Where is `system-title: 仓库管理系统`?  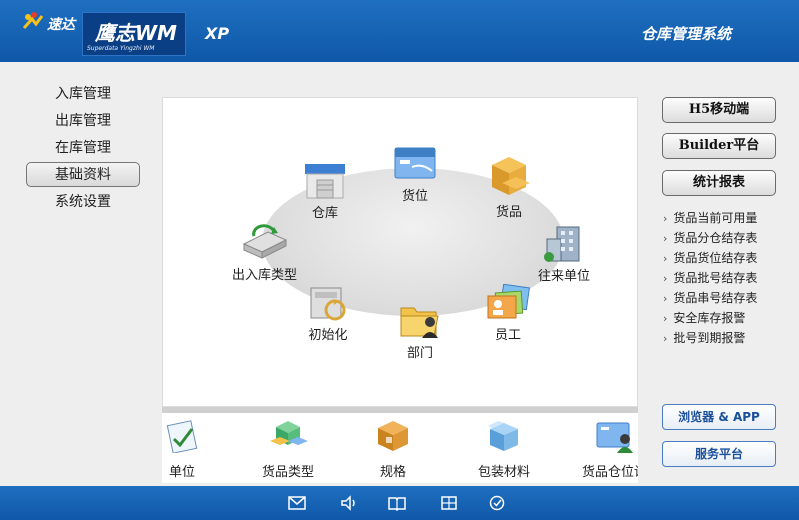 system-title: 仓库管理系统 is located at coordinates (685, 34).